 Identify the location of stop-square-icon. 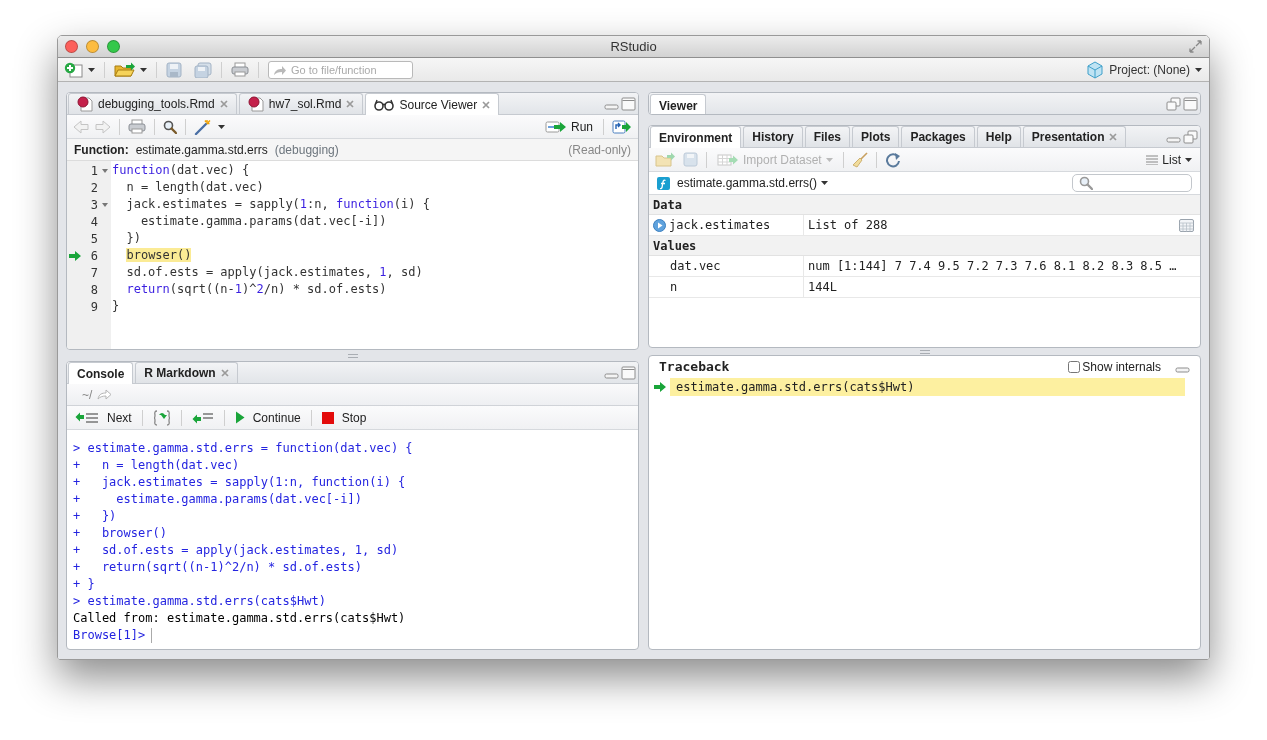
(327, 417).